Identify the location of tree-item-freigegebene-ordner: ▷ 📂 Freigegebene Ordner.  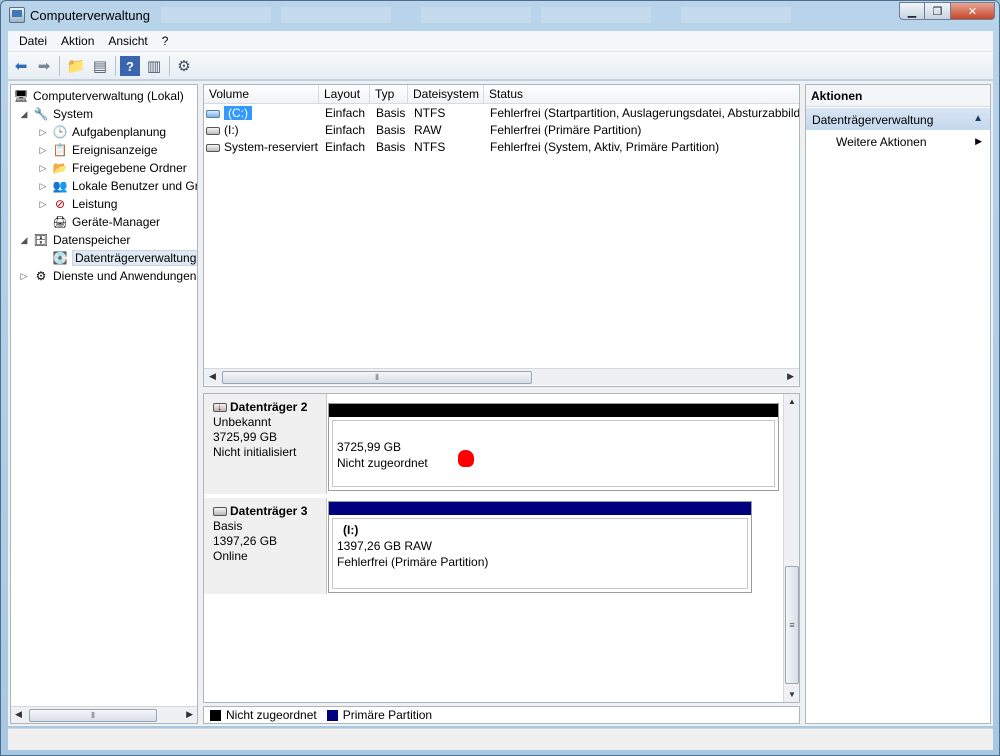
(112, 168).